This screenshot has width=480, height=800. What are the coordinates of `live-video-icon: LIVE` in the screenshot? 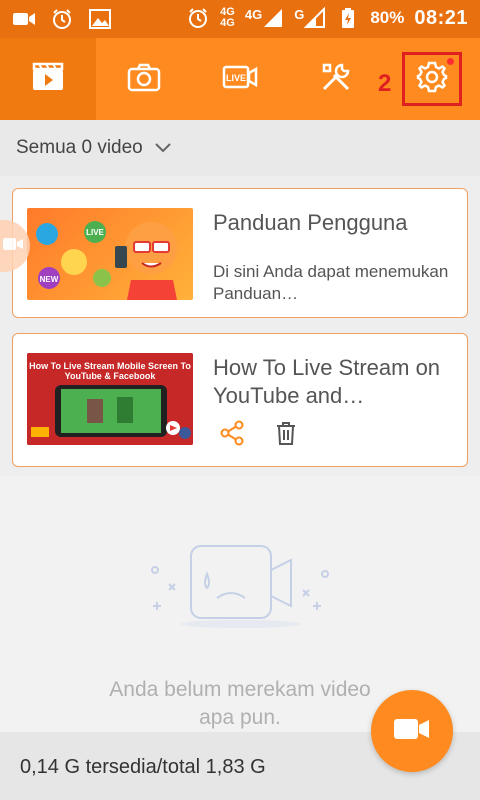 It's located at (240, 79).